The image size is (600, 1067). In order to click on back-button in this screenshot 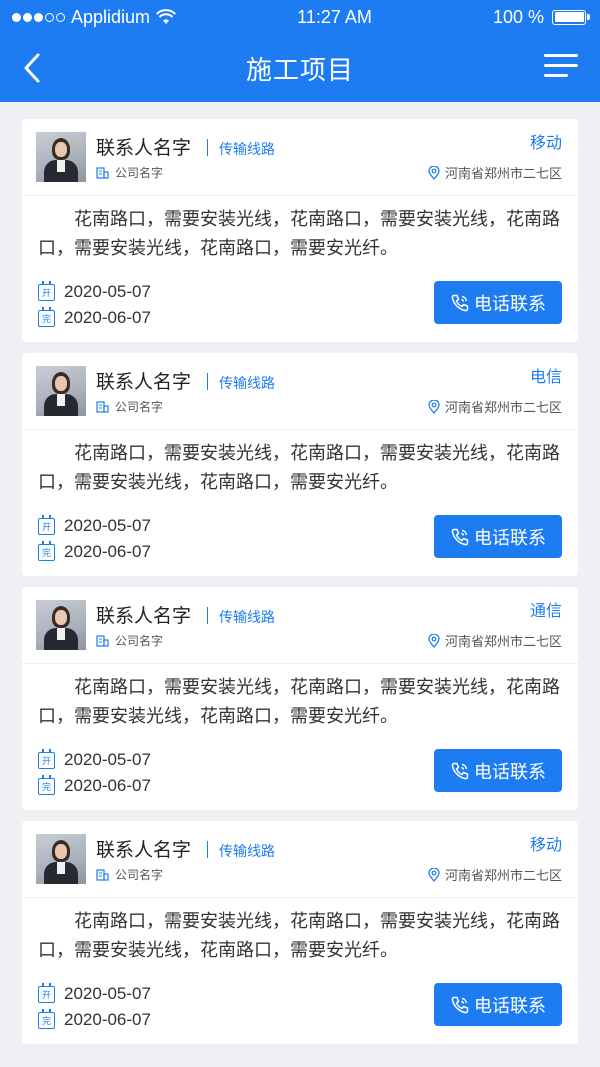, I will do `click(32, 68)`.